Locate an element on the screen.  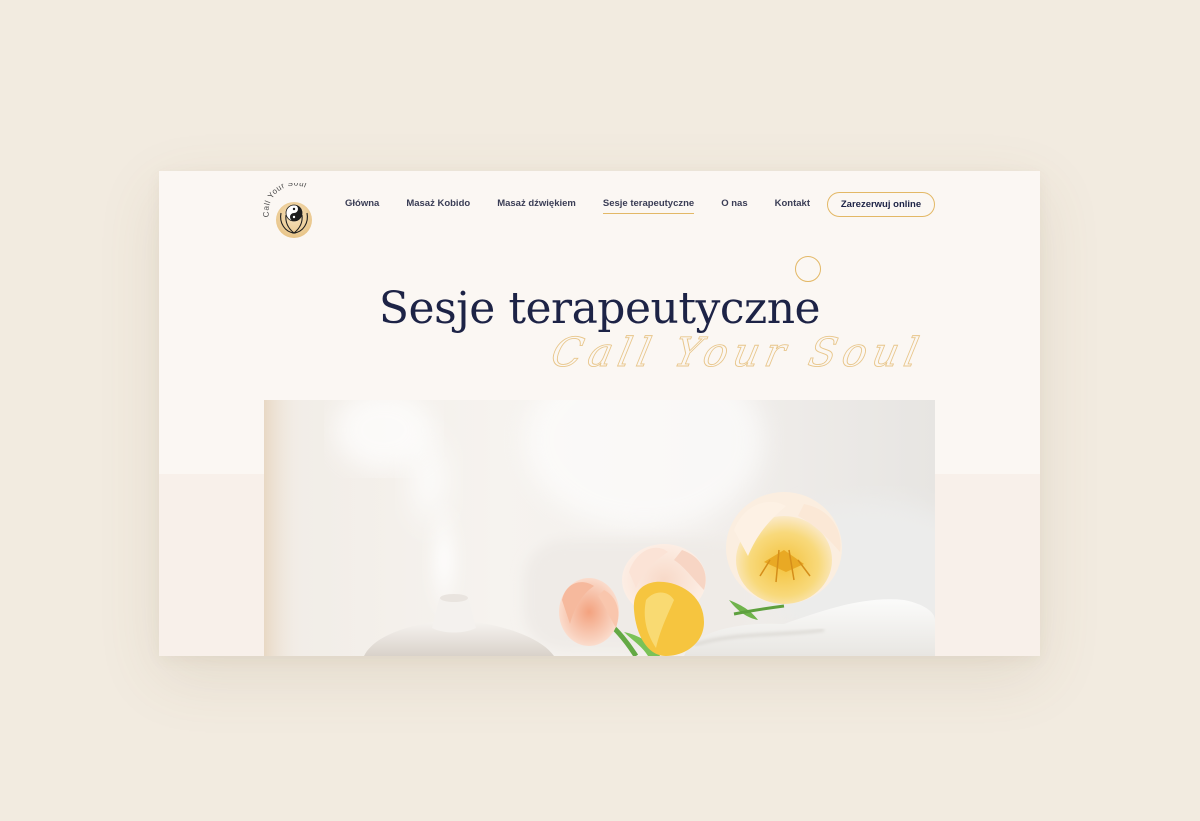
logo-emblem-icon: Call Your Soul is located at coordinates (286, 208).